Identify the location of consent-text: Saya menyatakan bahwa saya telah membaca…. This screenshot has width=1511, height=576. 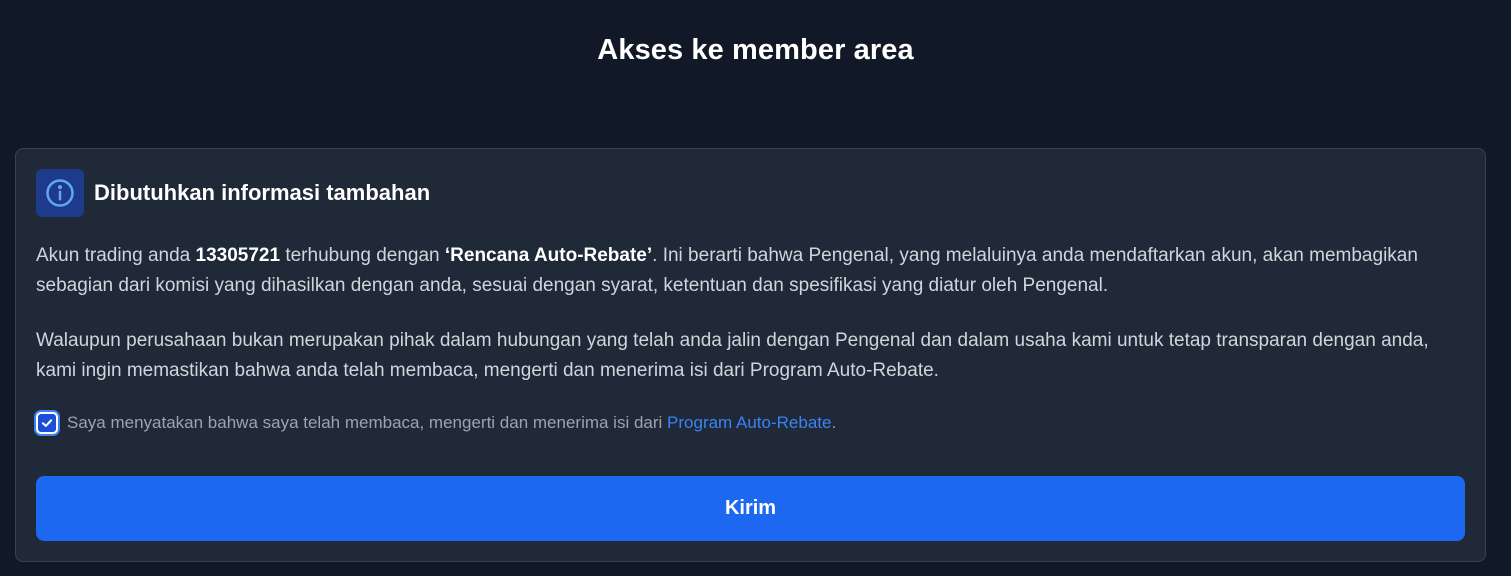
(367, 422).